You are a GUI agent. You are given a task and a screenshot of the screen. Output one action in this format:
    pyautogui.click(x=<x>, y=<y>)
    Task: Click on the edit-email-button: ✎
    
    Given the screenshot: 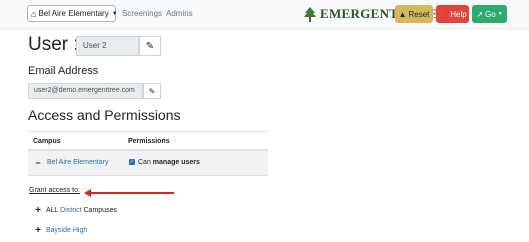 What is the action you would take?
    pyautogui.click(x=152, y=91)
    